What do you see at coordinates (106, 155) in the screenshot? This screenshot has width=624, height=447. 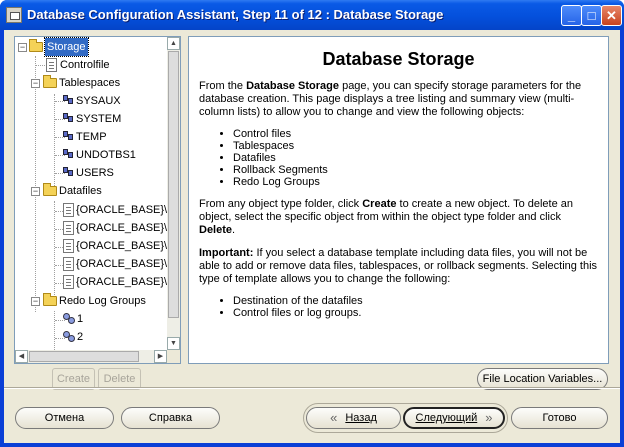 I see `tree-node-label: UNDOTBS1` at bounding box center [106, 155].